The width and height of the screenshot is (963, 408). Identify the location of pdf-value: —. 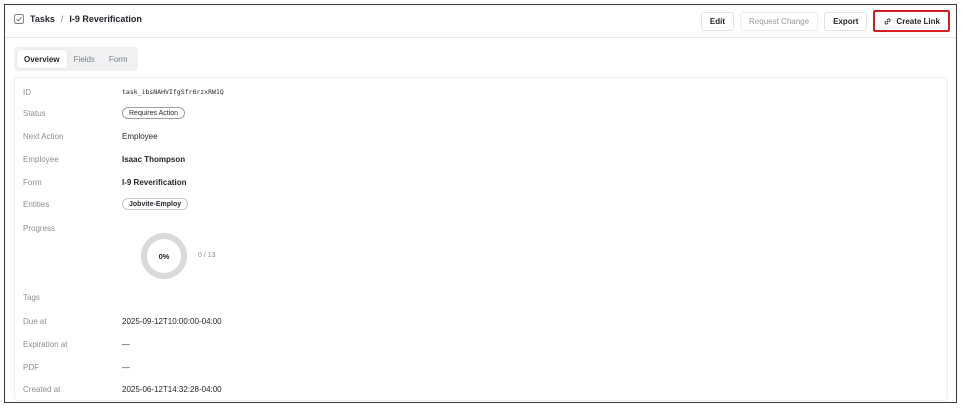
(126, 367).